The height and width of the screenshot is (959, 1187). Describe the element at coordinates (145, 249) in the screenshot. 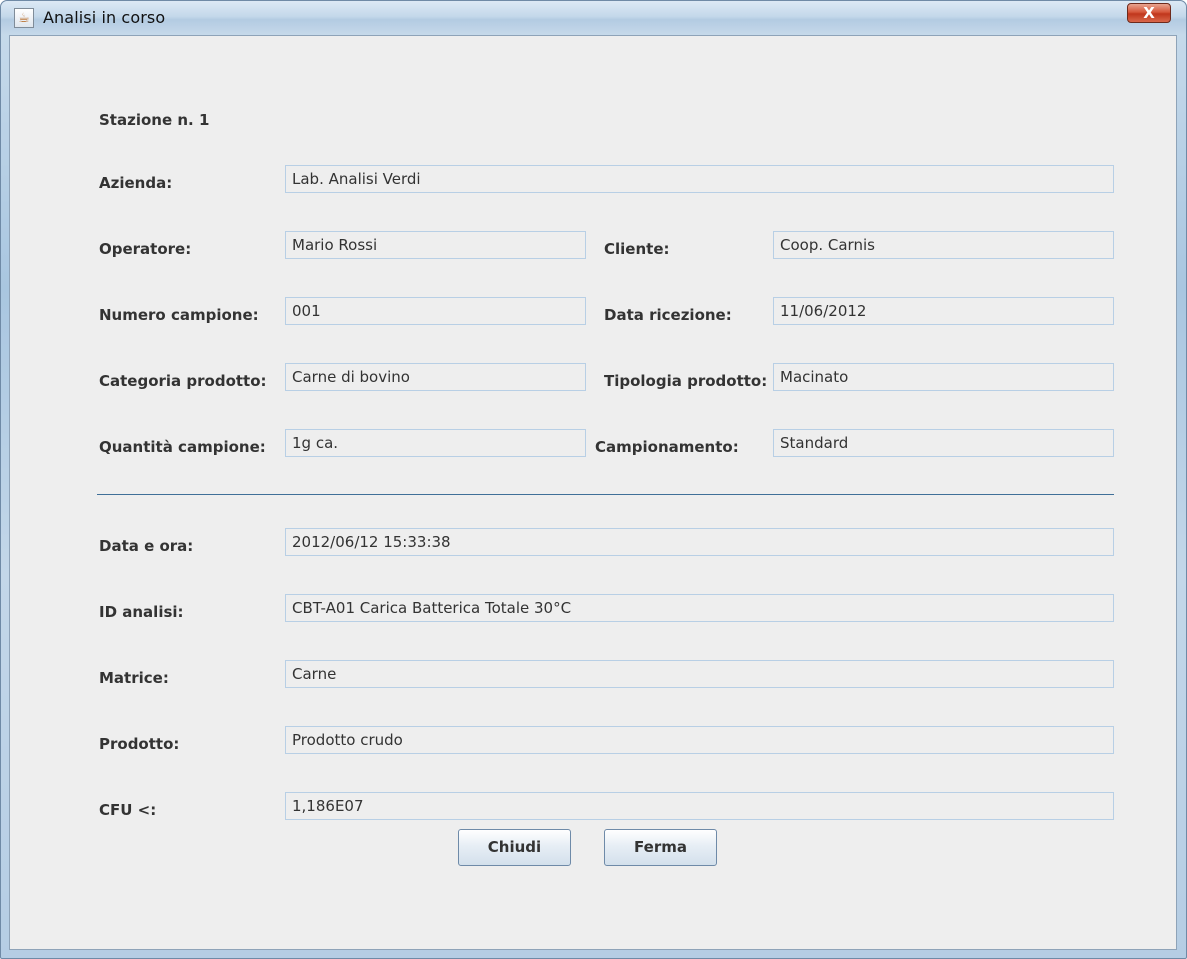

I see `operatore-label: Operatore:` at that location.